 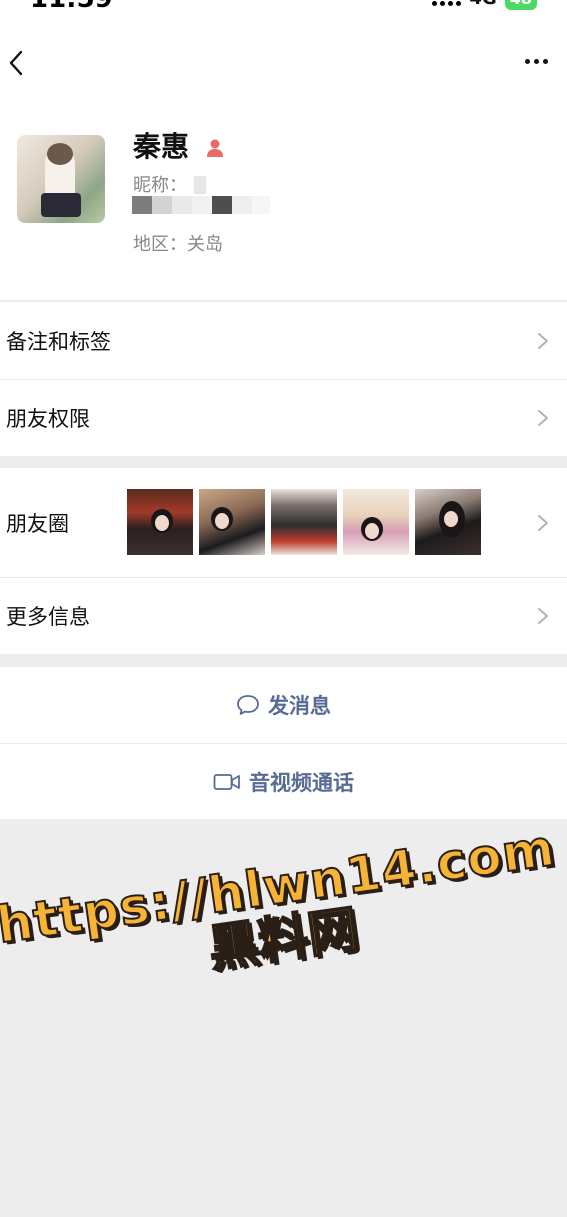 I want to click on menu-item-label: 朋友圈, so click(x=37, y=523).